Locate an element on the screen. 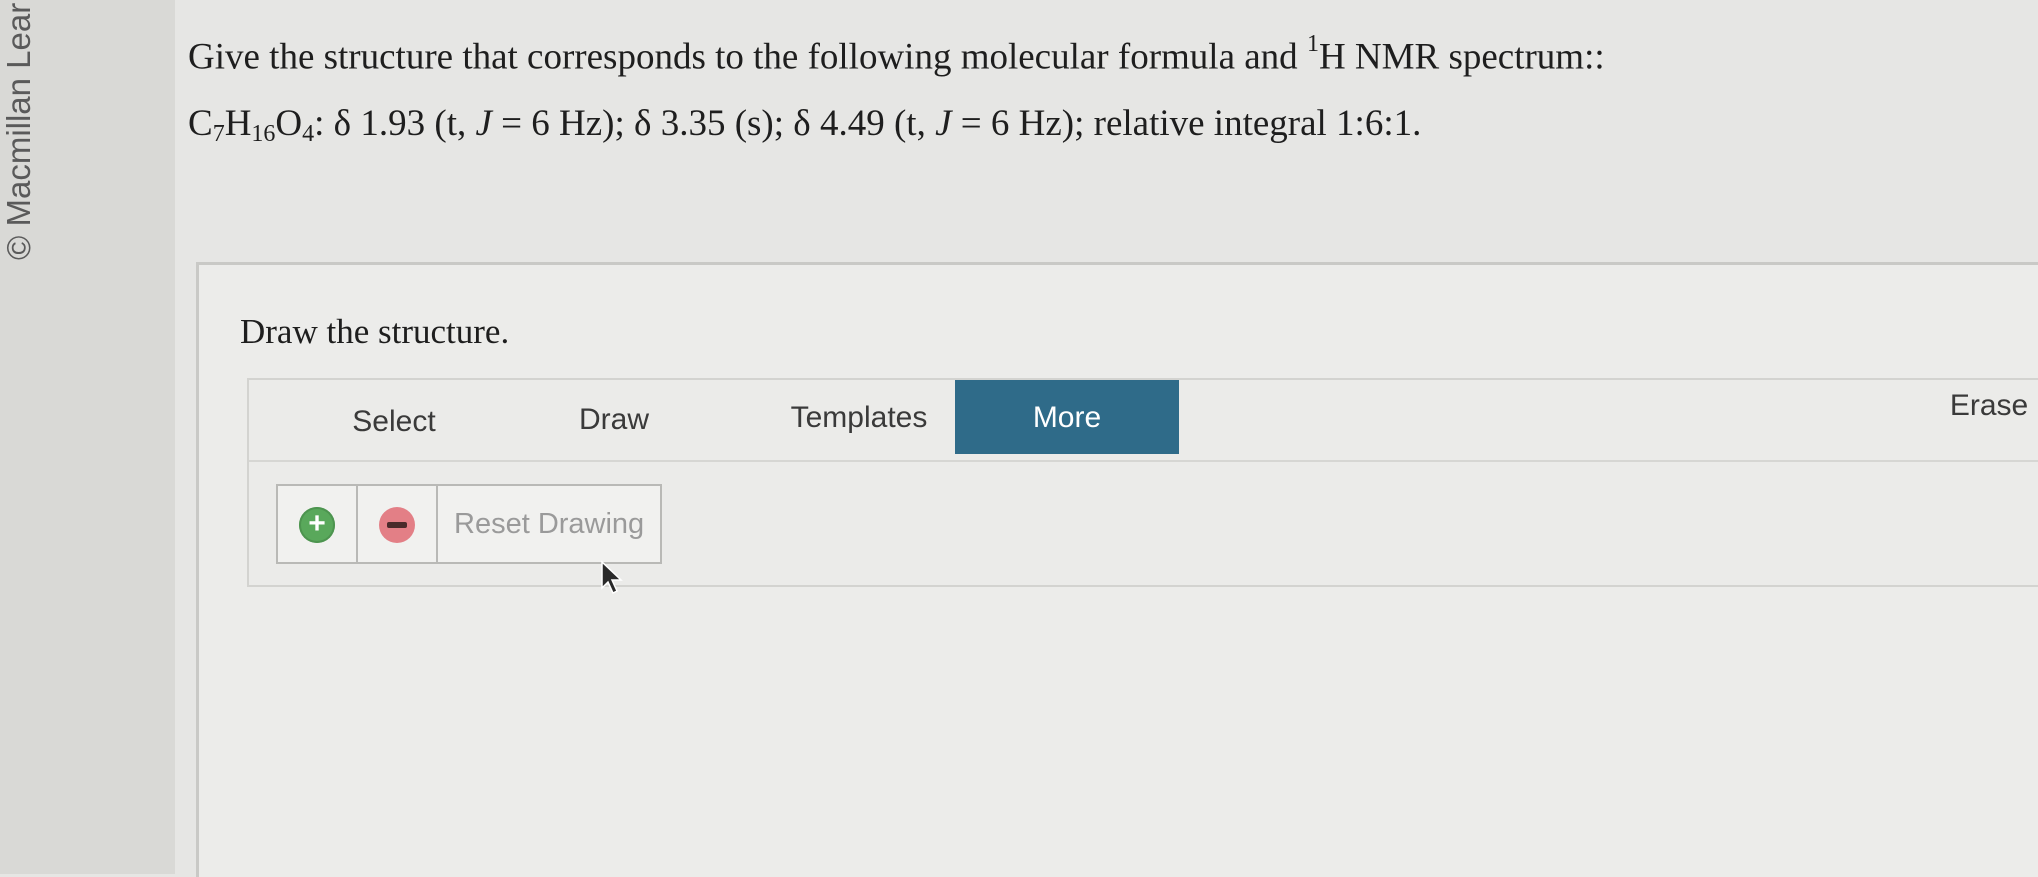 This screenshot has height=877, width=2038. formula-o: O is located at coordinates (289, 123).